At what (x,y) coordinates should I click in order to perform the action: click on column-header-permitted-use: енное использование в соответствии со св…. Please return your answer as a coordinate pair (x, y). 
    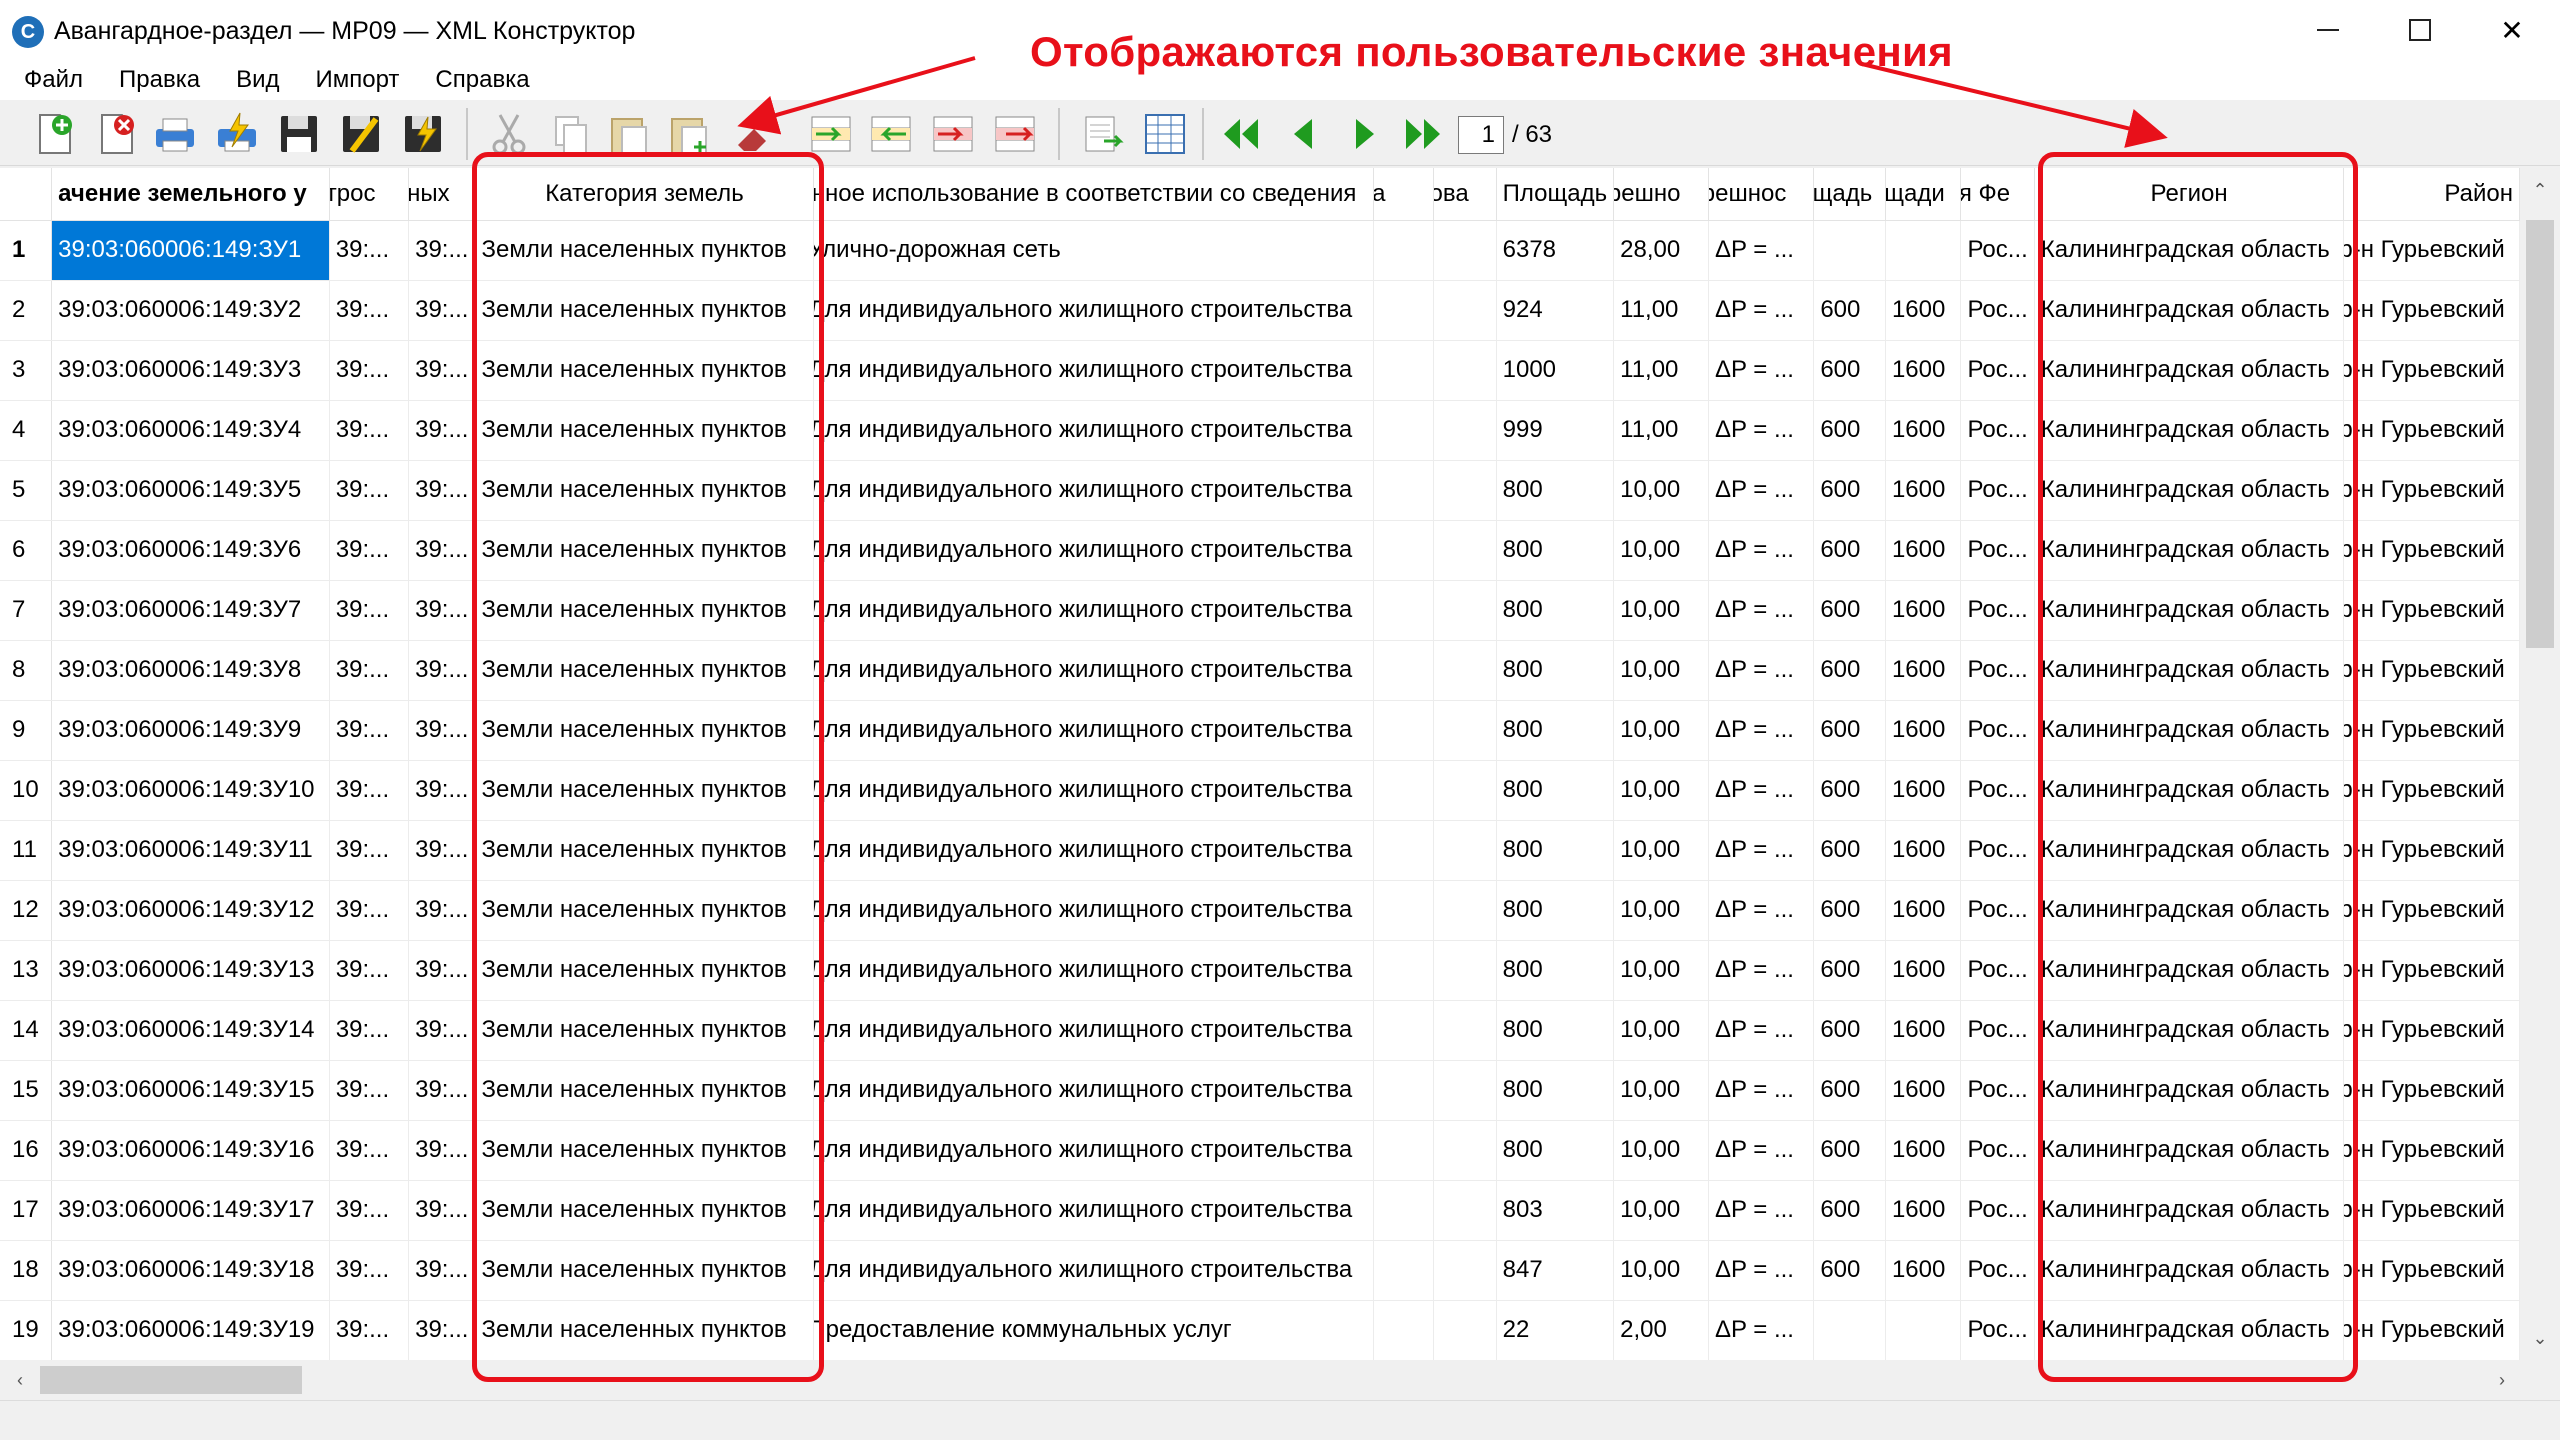
    Looking at the image, I should click on (1093, 194).